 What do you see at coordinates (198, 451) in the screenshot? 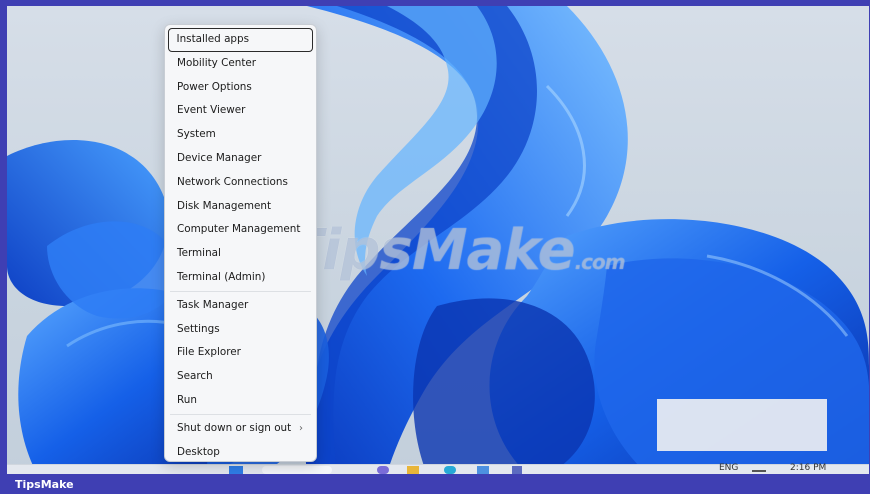
I see `menu-item-label: Desktop` at bounding box center [198, 451].